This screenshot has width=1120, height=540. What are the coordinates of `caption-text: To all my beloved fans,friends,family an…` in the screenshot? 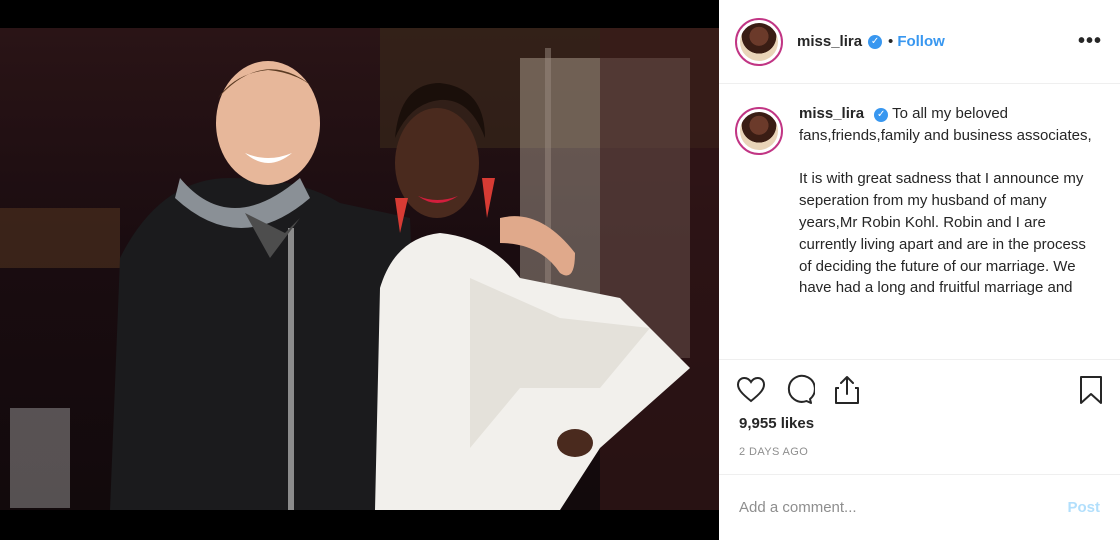 It's located at (945, 201).